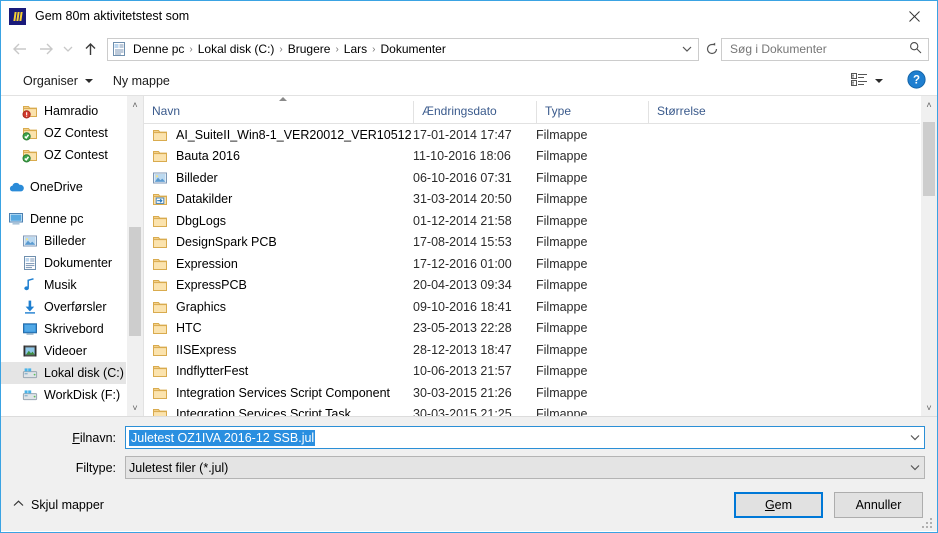  What do you see at coordinates (928, 524) in the screenshot?
I see `resize-grip` at bounding box center [928, 524].